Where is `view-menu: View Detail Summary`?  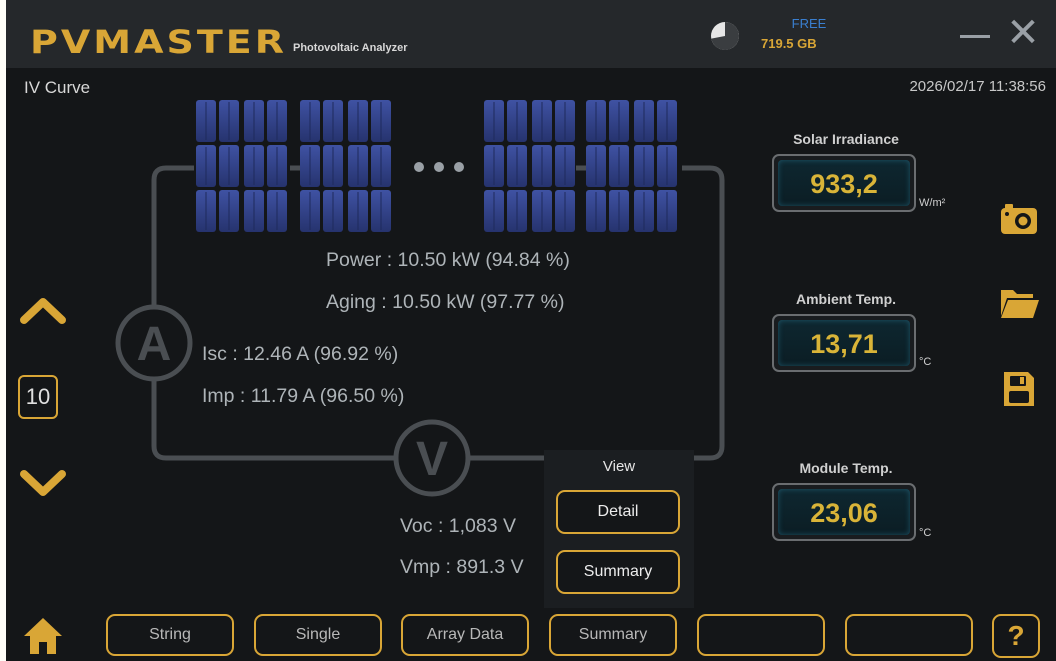 view-menu: View Detail Summary is located at coordinates (619, 529).